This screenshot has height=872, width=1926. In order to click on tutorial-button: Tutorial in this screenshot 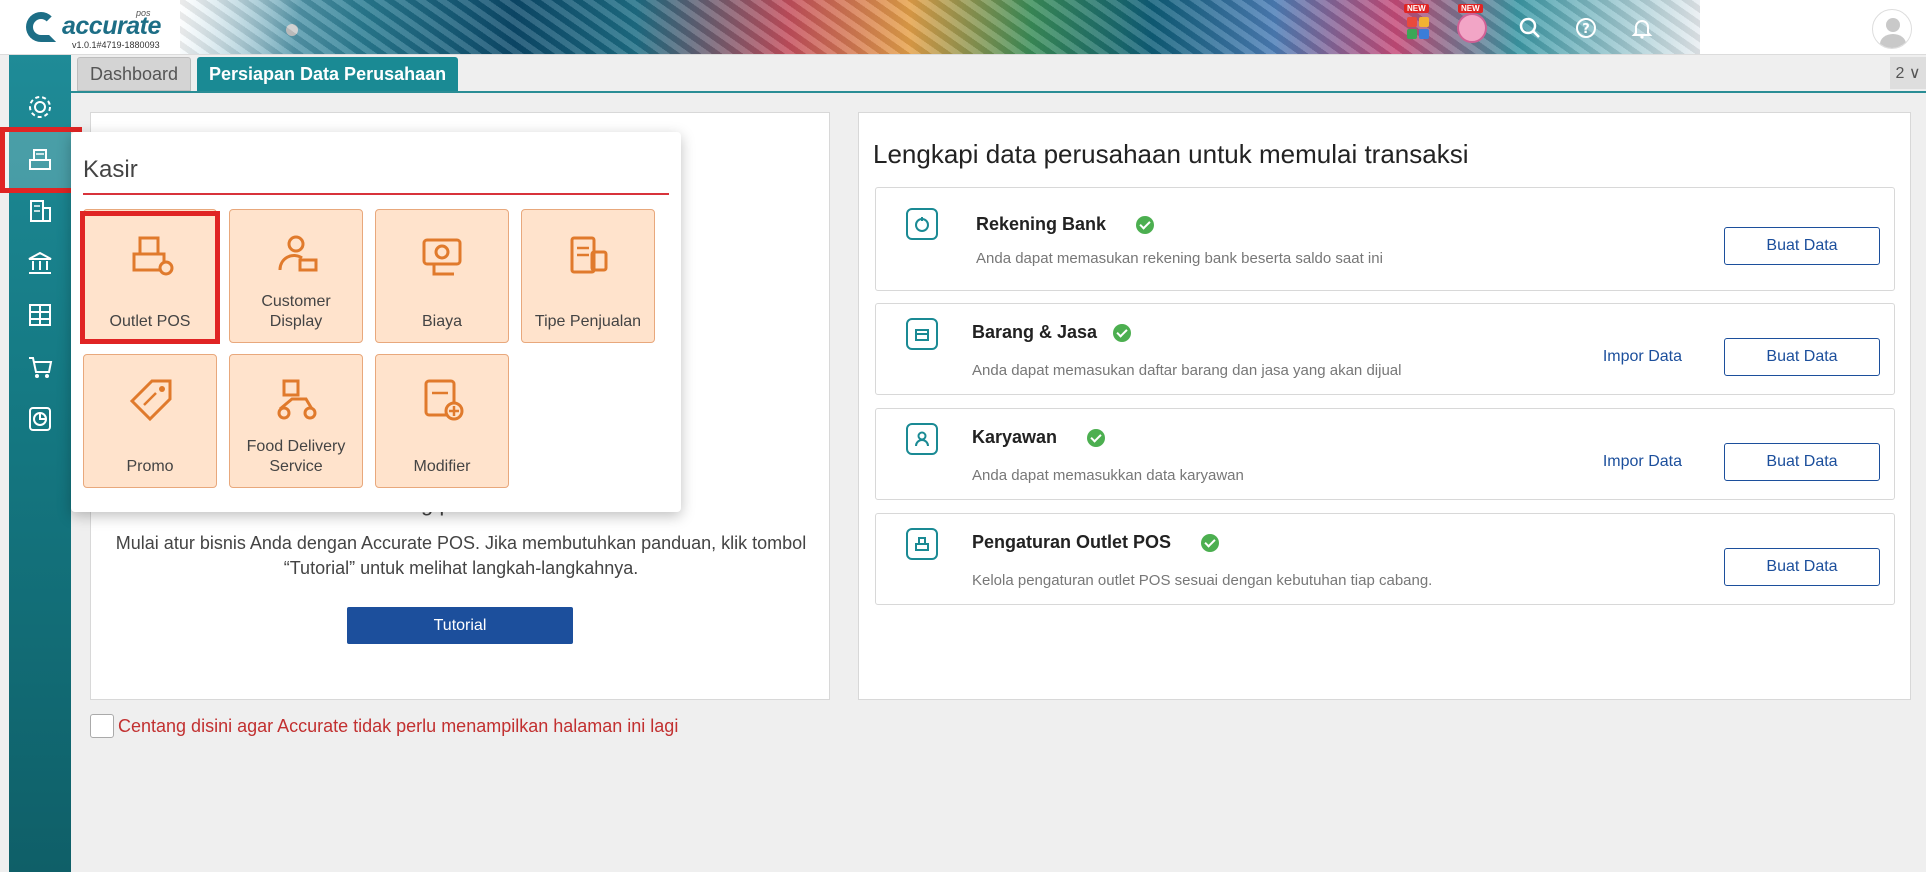, I will do `click(460, 625)`.